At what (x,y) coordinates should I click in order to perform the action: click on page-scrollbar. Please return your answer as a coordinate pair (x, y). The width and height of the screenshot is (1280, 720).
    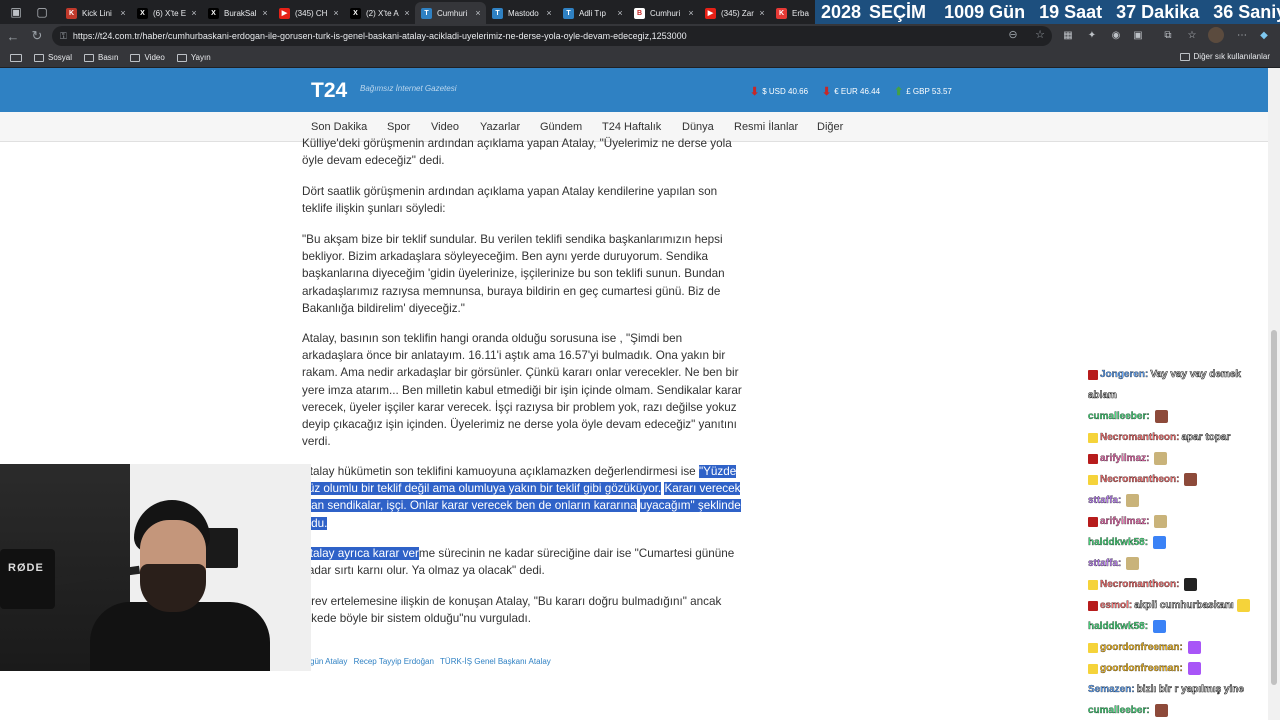
    Looking at the image, I should click on (1274, 394).